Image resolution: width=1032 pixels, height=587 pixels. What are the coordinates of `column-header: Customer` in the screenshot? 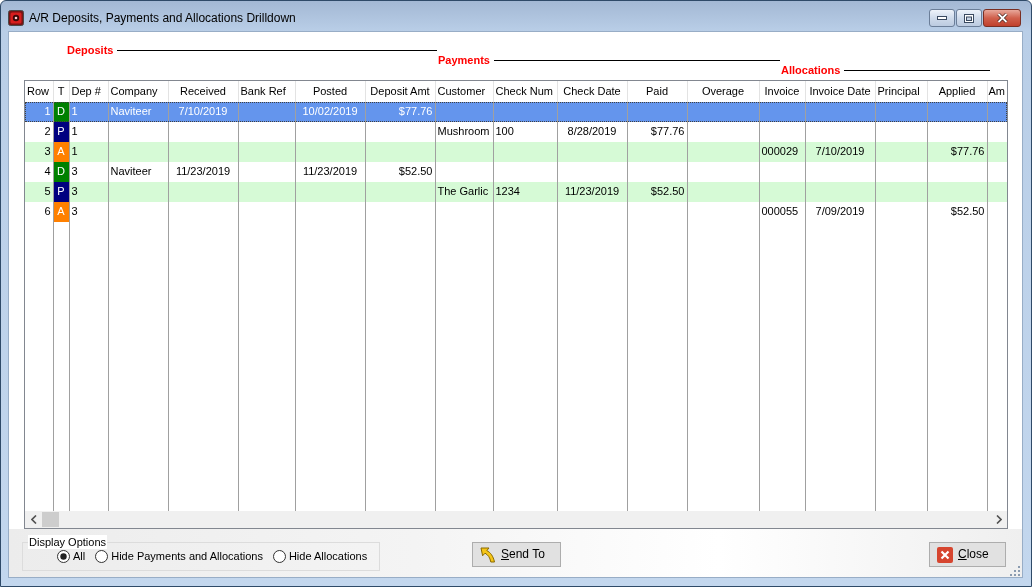 It's located at (464, 91).